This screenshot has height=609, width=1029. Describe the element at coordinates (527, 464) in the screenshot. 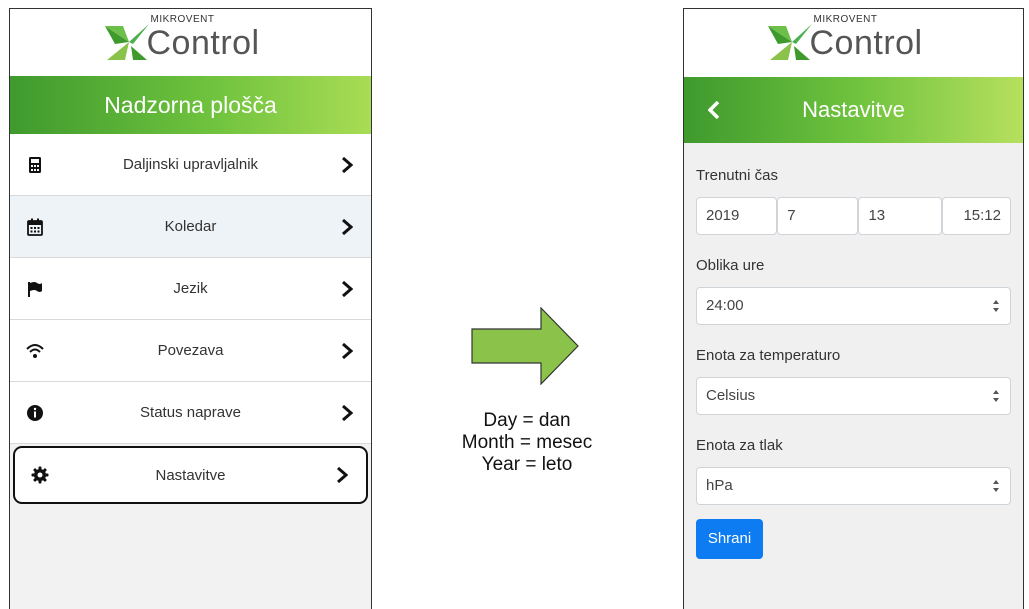

I see `legend-year: Year = leto` at that location.